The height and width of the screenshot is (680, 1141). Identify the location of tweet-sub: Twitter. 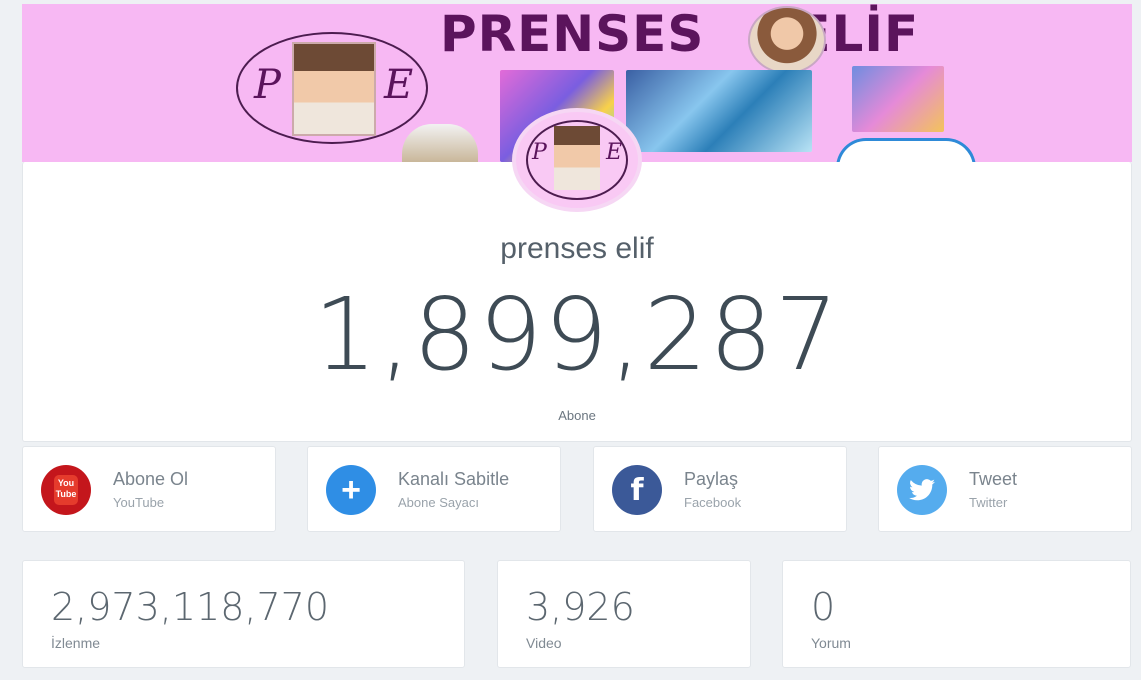
(988, 502).